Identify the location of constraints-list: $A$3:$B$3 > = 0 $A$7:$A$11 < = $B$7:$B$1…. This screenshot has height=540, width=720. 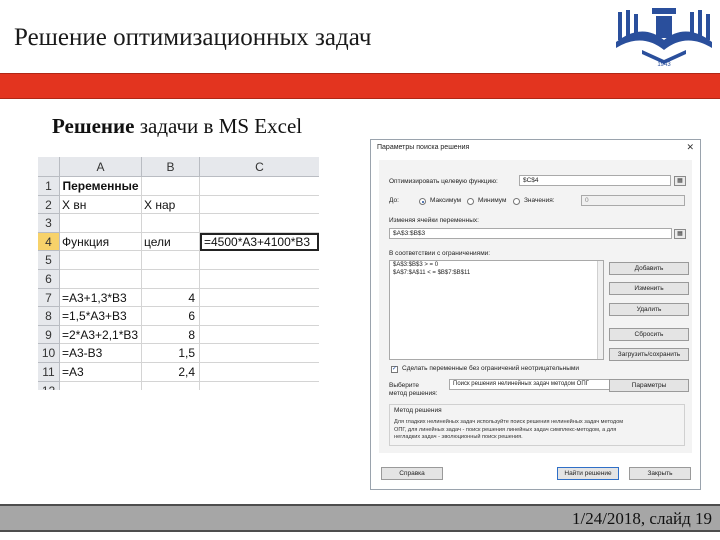
(496, 310).